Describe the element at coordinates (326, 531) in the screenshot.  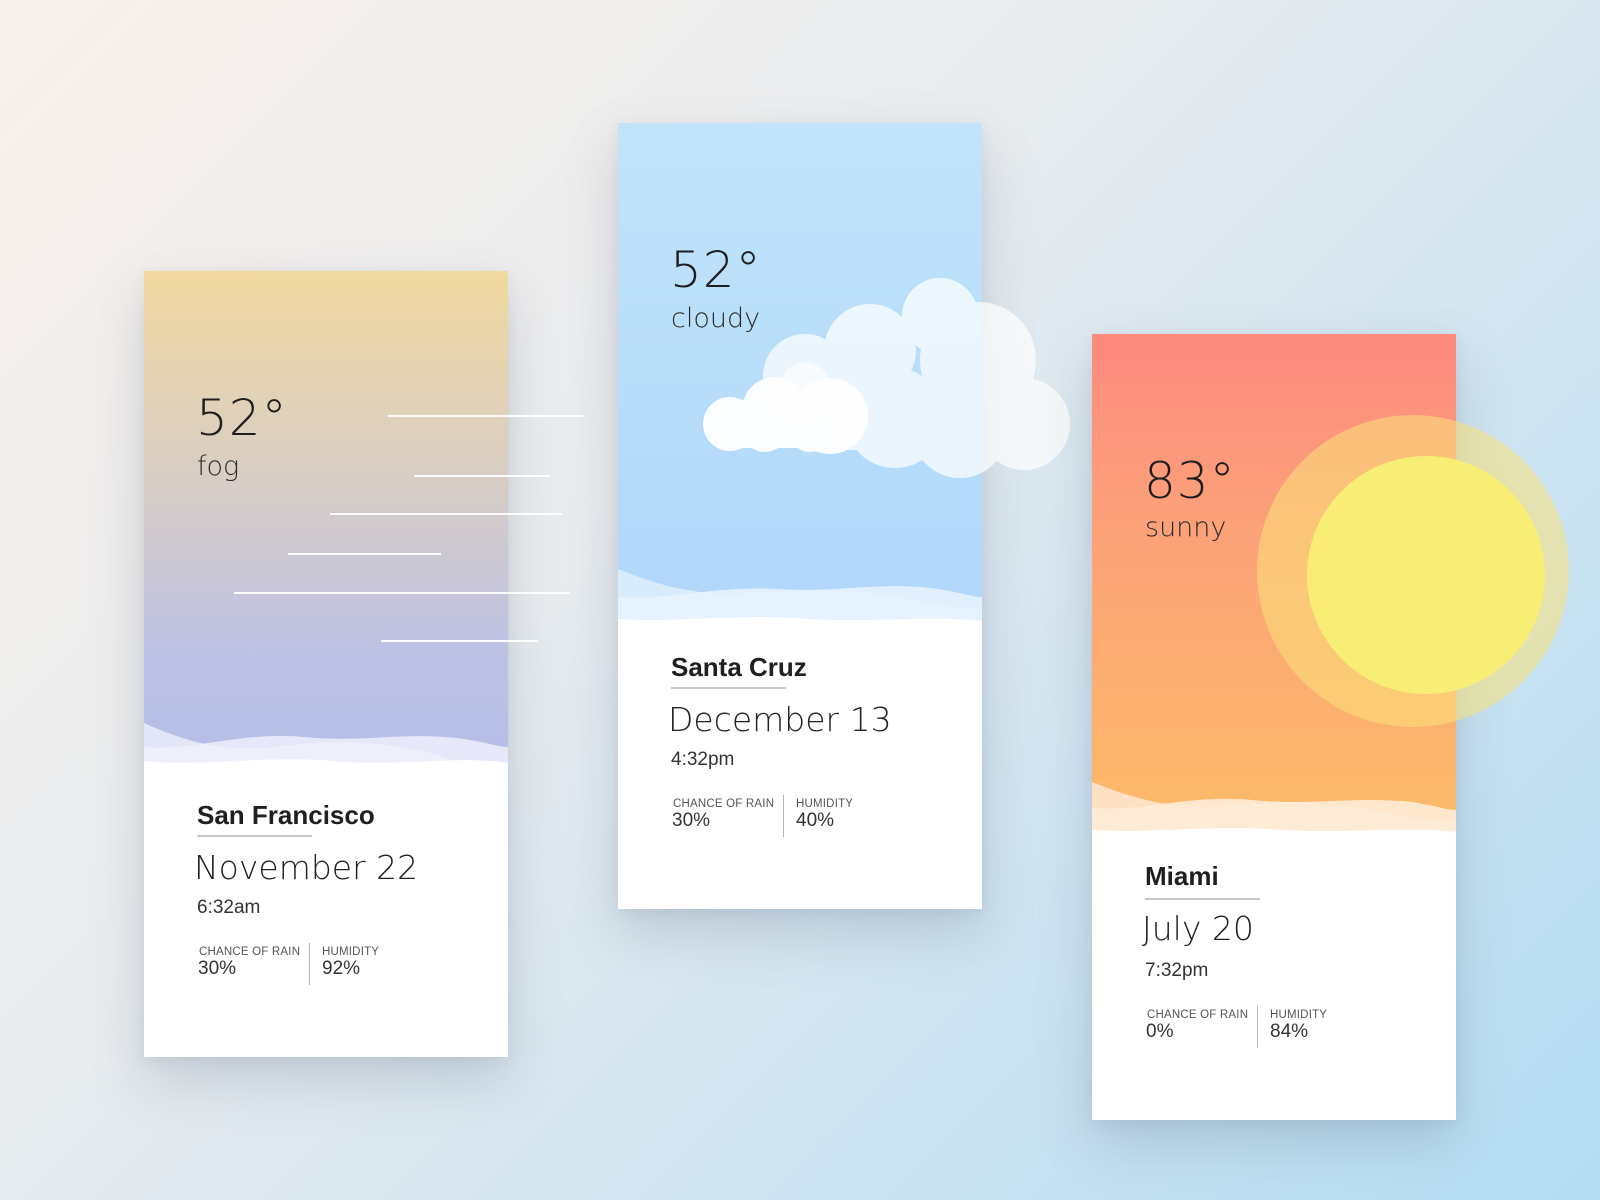
I see `sky-panel: 52° fog` at that location.